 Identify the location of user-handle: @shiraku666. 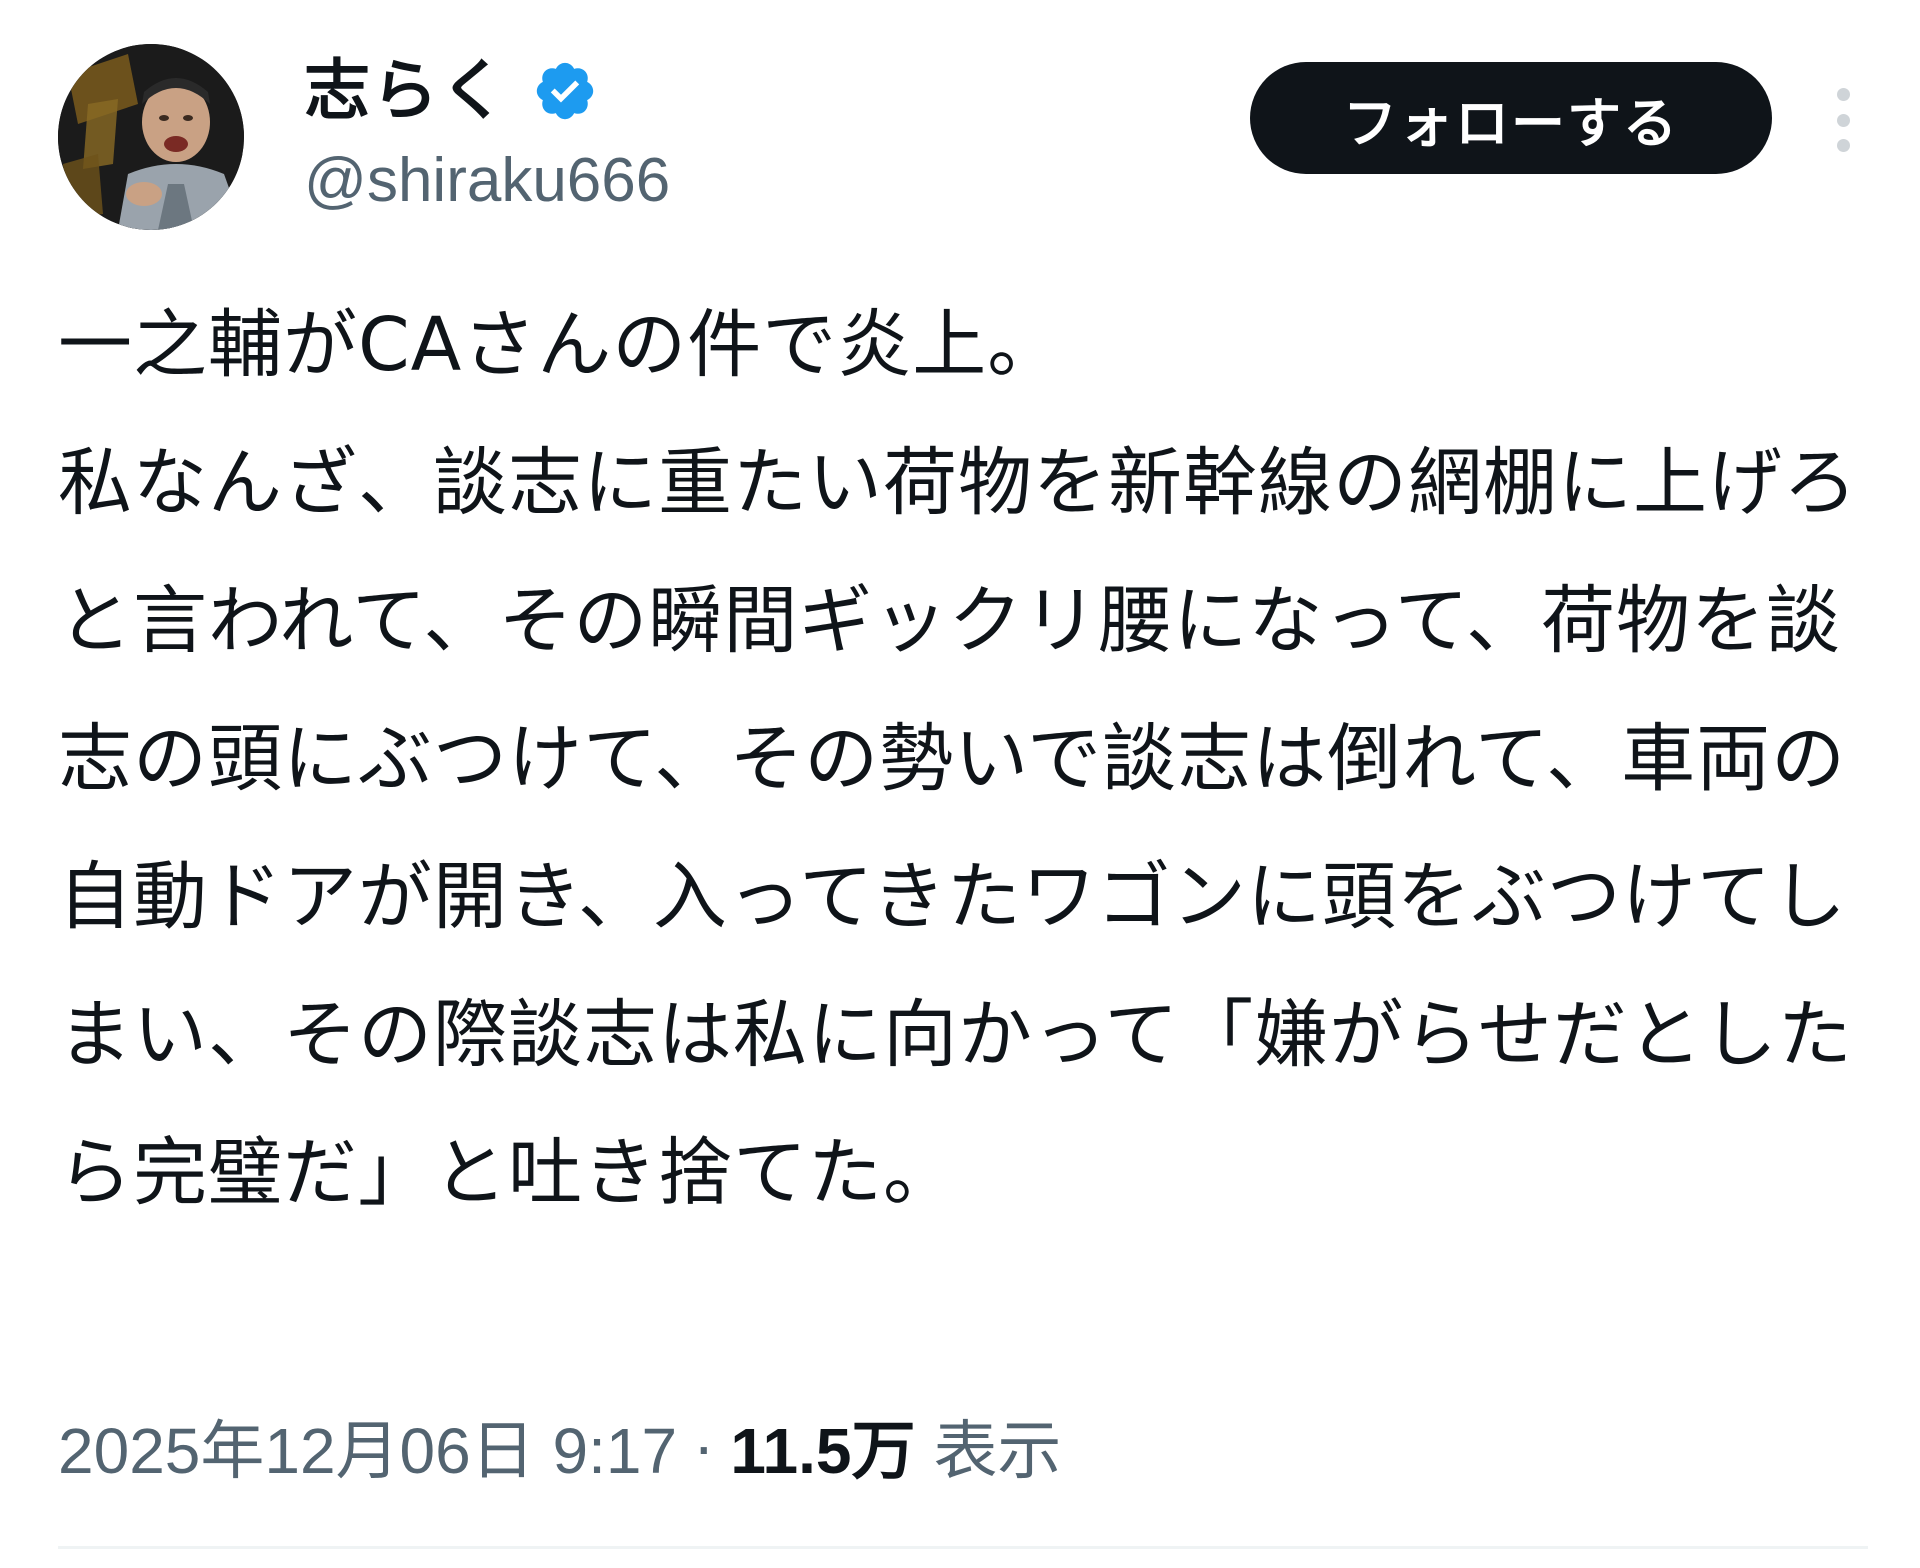
(487, 181).